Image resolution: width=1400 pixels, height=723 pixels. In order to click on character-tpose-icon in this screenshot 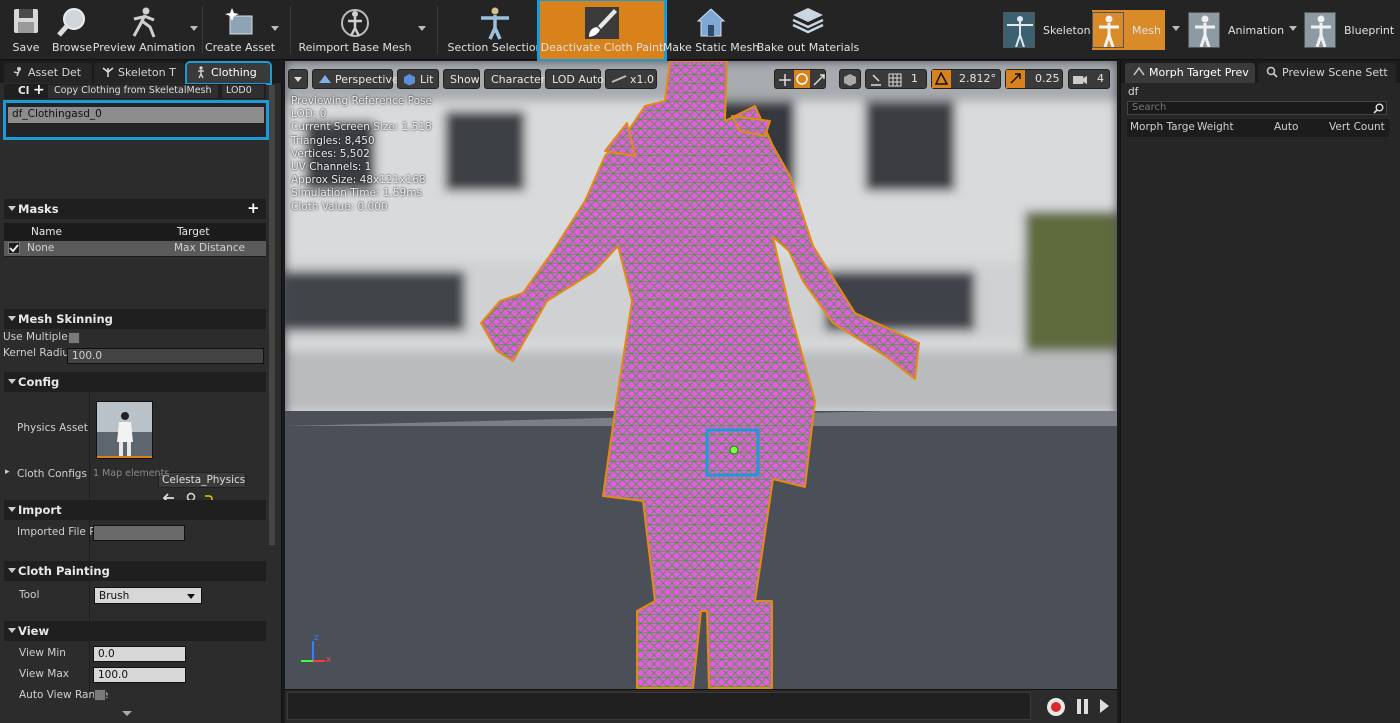, I will do `click(495, 23)`.